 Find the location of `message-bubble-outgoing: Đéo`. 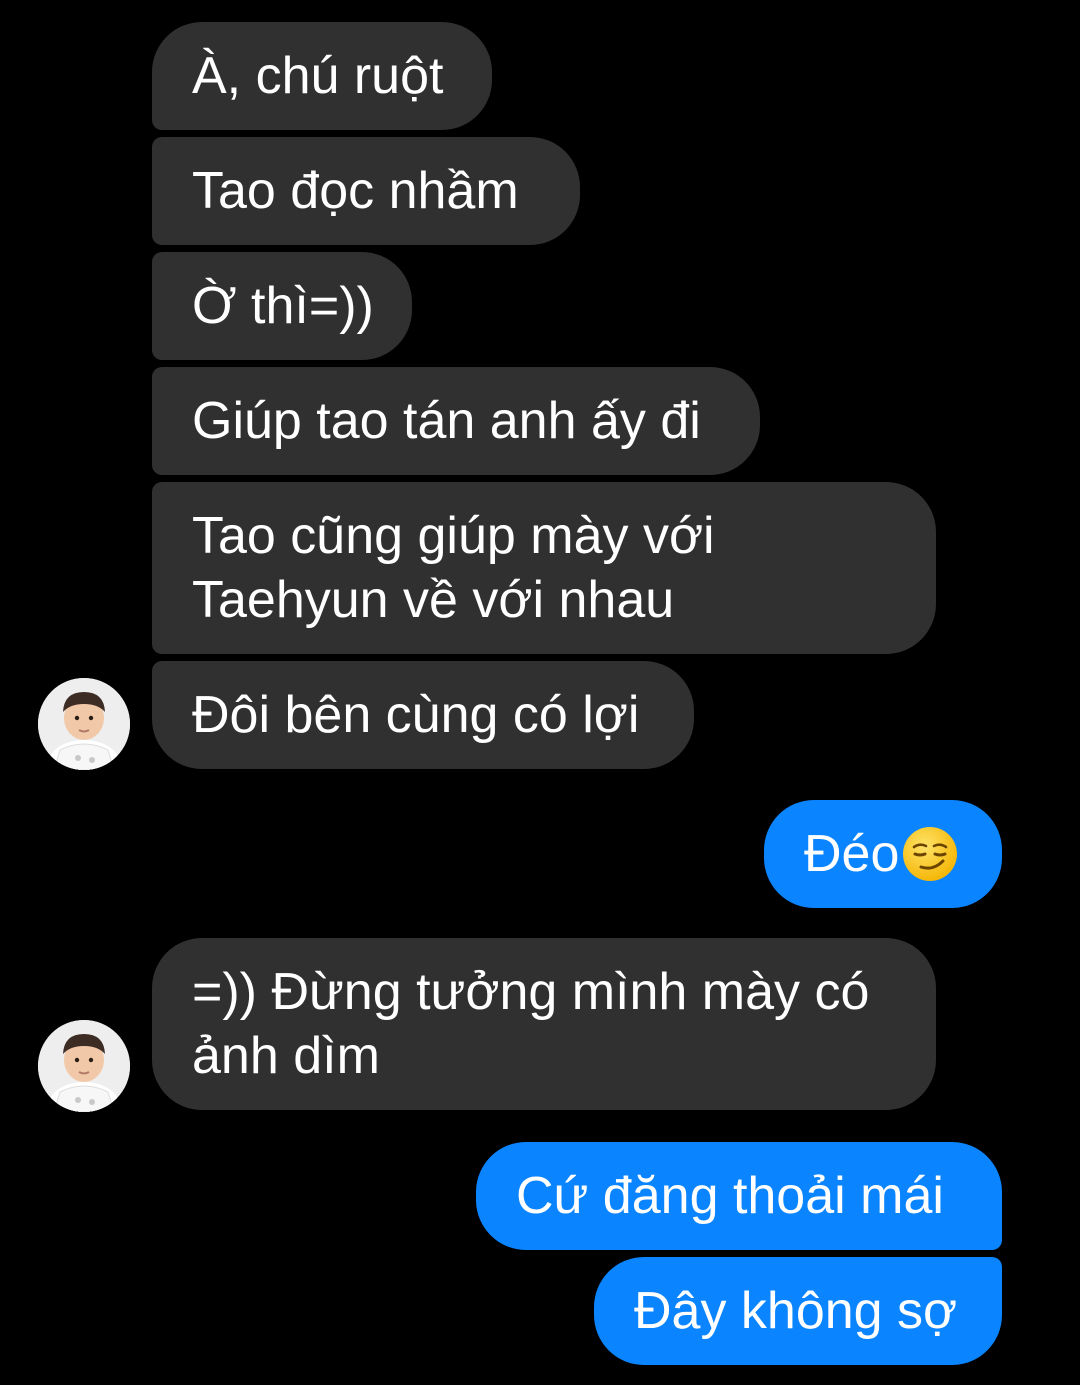

message-bubble-outgoing: Đéo is located at coordinates (883, 854).